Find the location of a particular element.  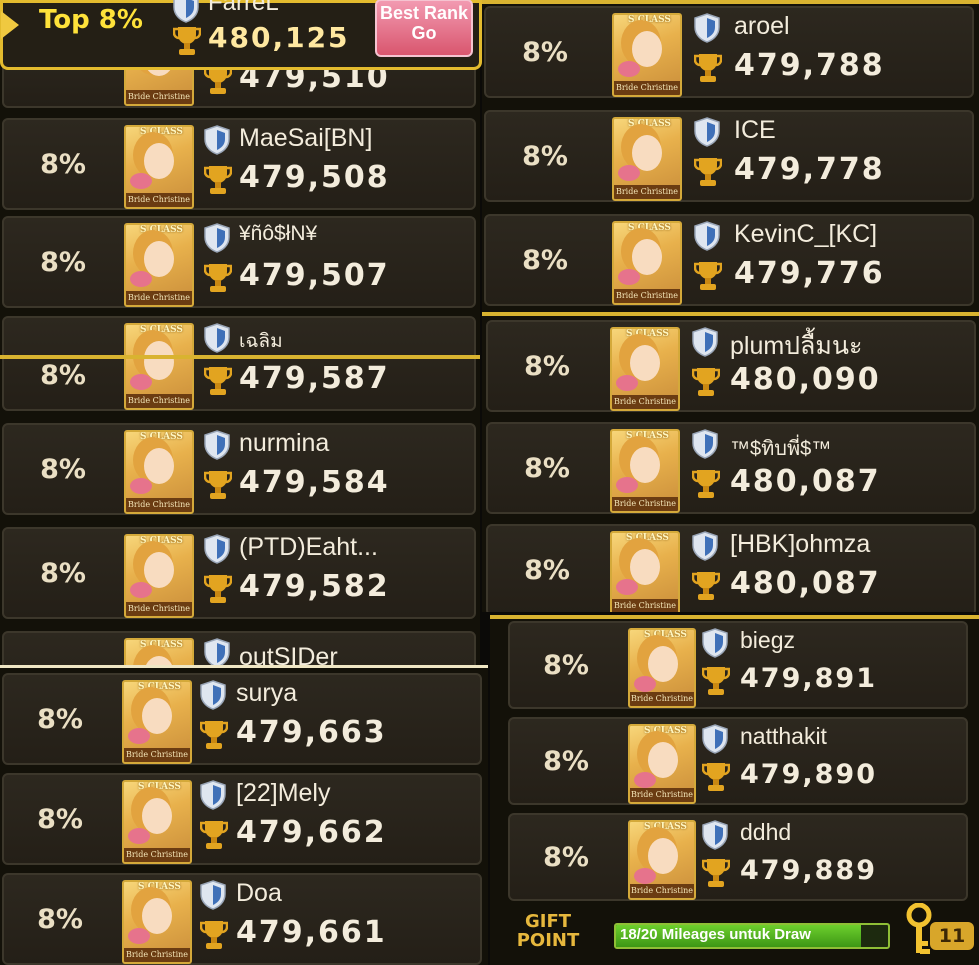

ranking-row: 8% S CLASS Bride Christine aroel 479,788 is located at coordinates (729, 52).